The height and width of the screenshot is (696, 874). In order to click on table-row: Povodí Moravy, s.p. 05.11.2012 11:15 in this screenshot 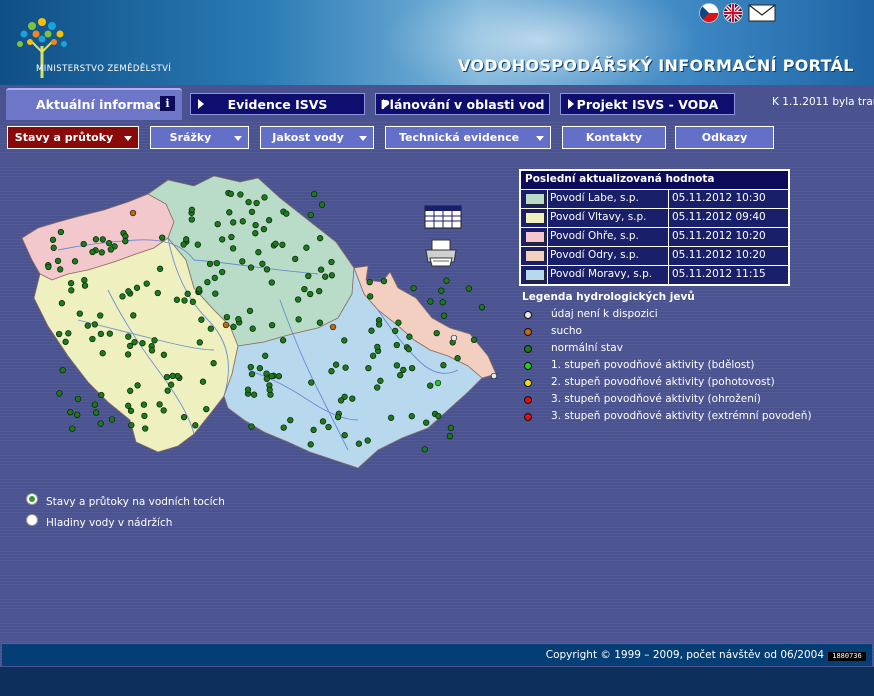, I will do `click(654, 274)`.